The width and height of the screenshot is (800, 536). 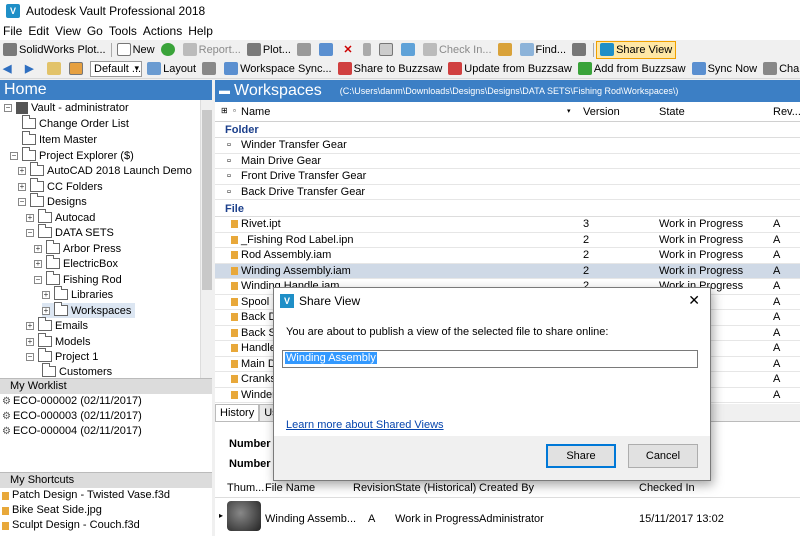 I want to click on group-file: File, so click(x=507, y=209).